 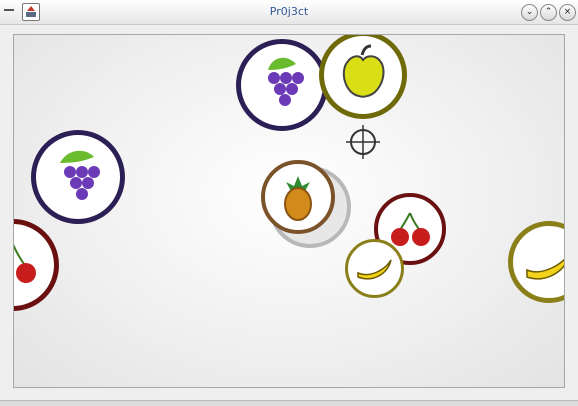 I want to click on chevron-up-icon: ⌃, so click(x=548, y=12).